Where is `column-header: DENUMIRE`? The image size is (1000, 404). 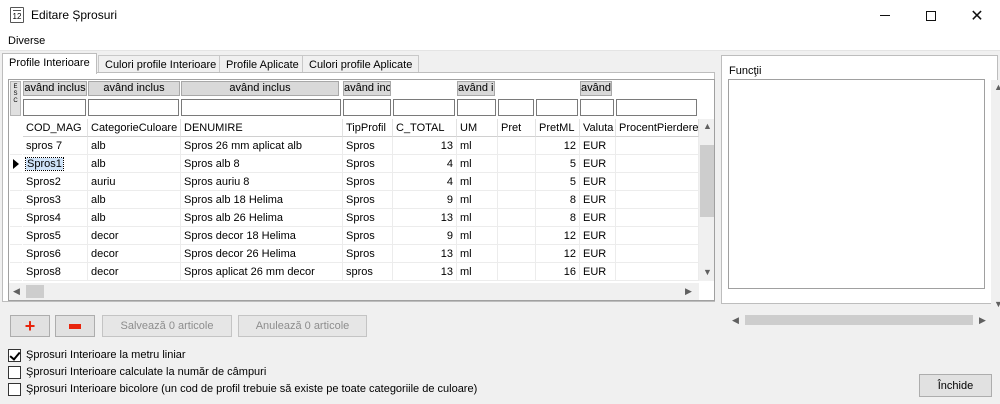 column-header: DENUMIRE is located at coordinates (262, 128).